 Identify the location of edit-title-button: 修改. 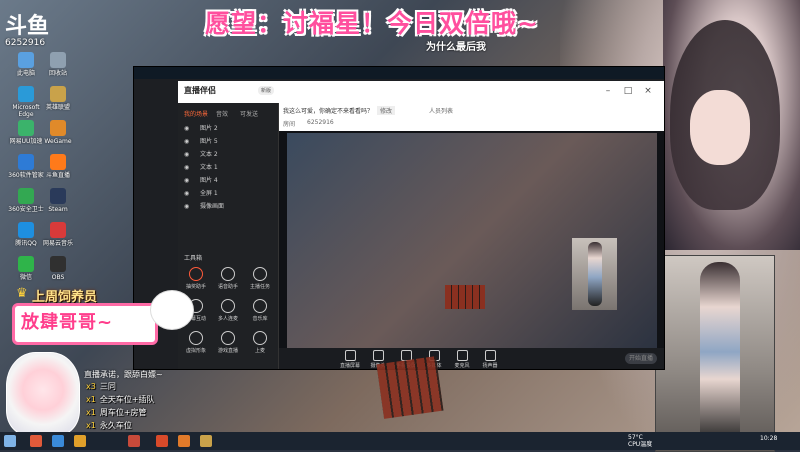
(386, 110).